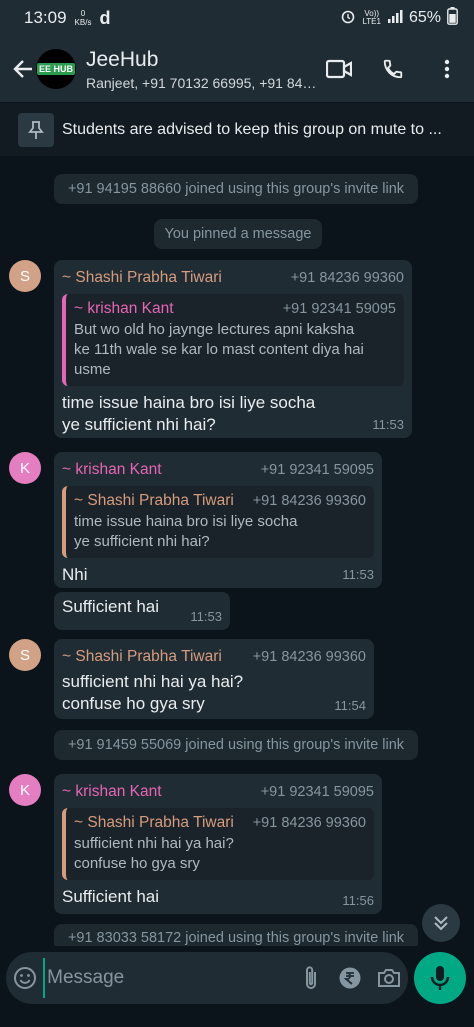 This screenshot has height=1027, width=474. I want to click on group-avatar: EE HUB, so click(56, 69).